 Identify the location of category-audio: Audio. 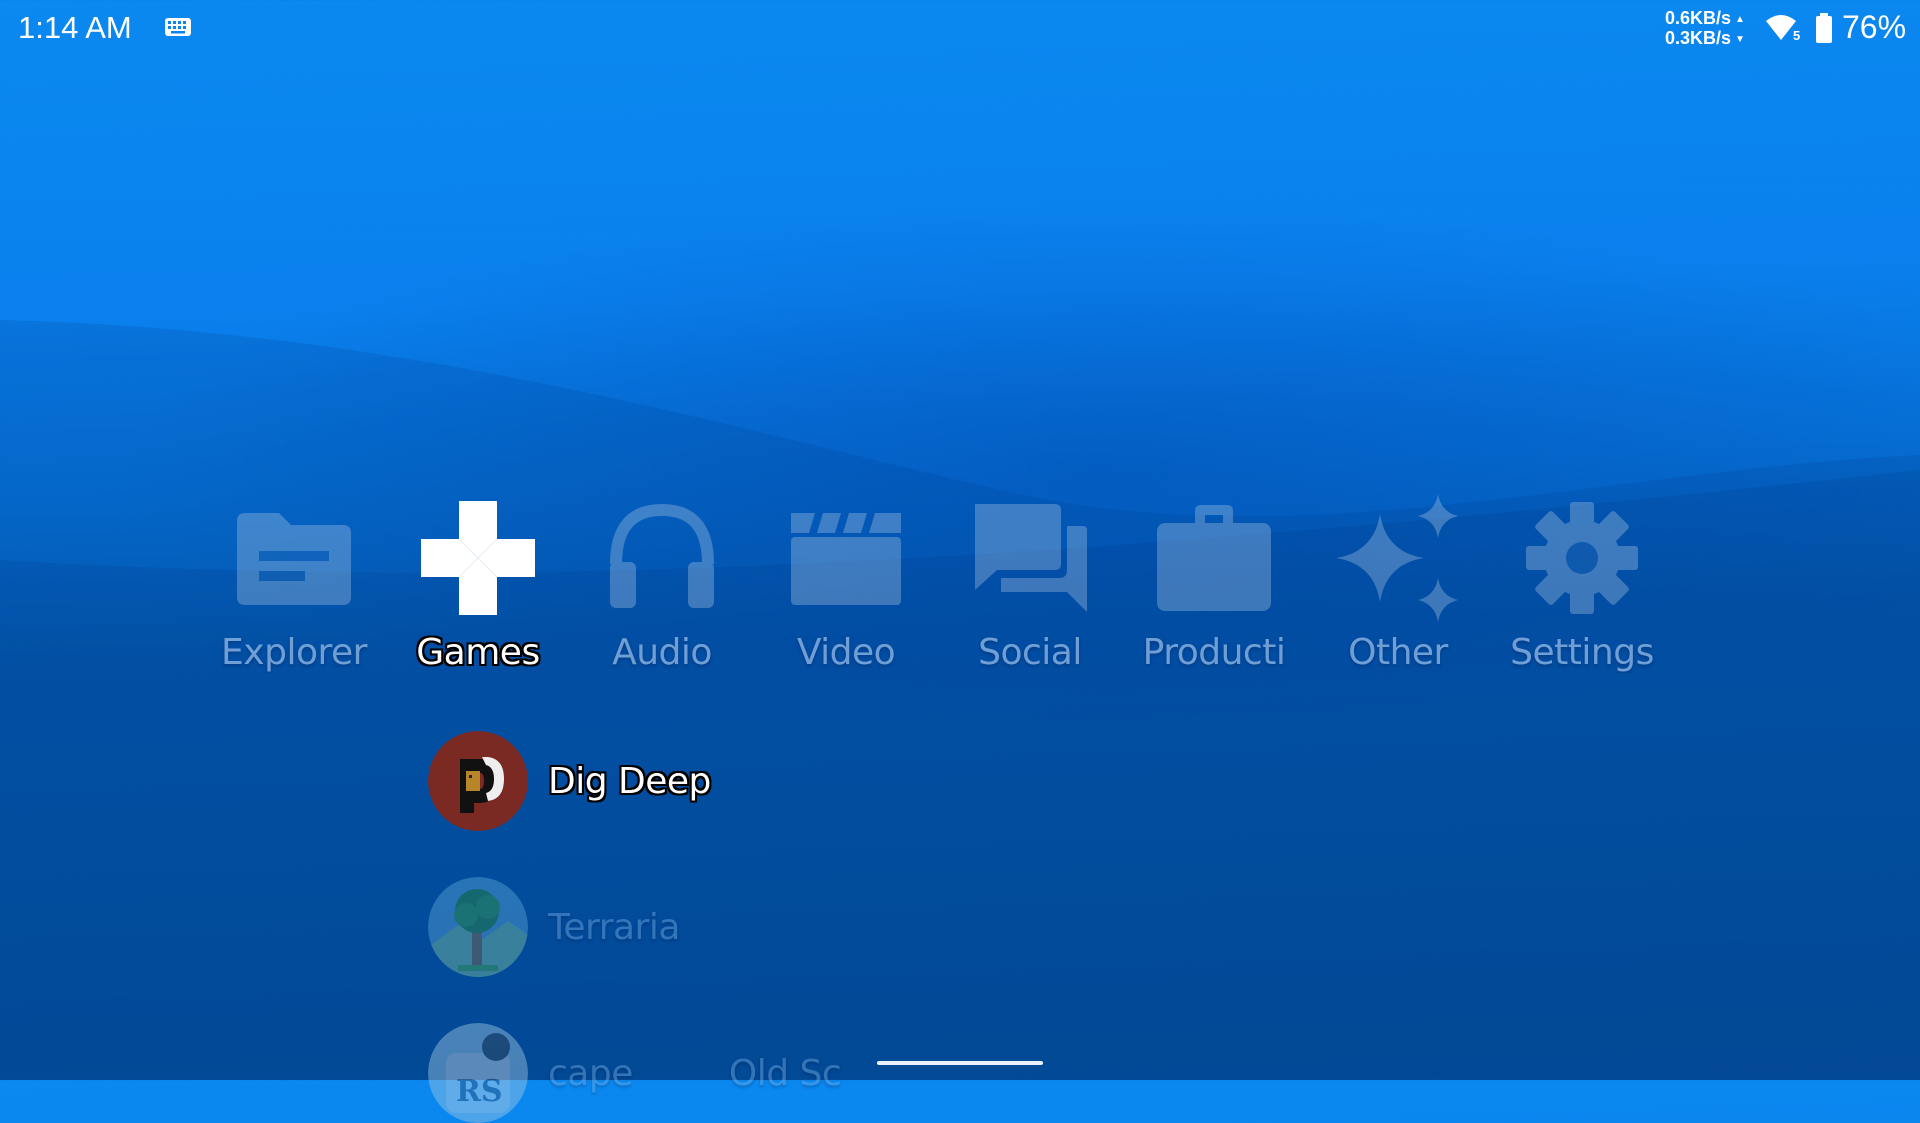
(662, 584).